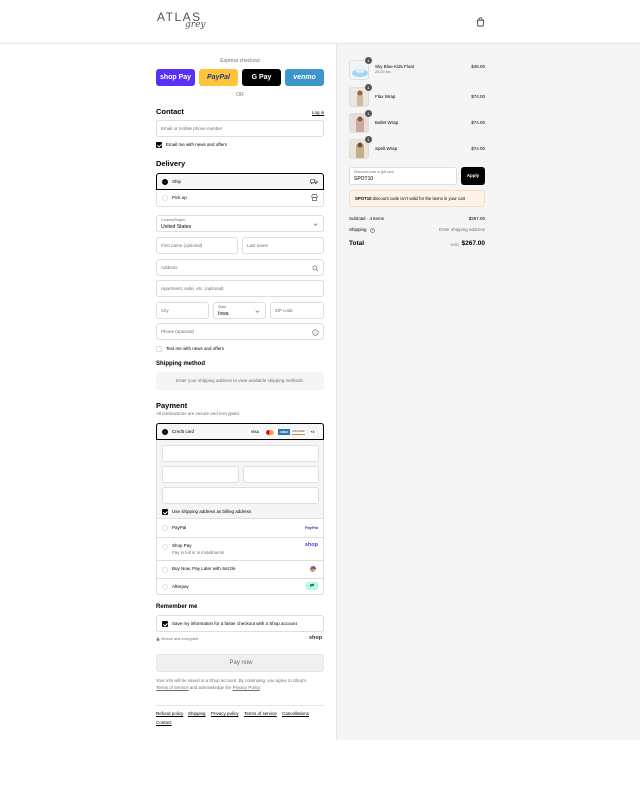 Image resolution: width=640 pixels, height=787 pixels. What do you see at coordinates (196, 144) in the screenshot?
I see `email-news-label: Email me with news and offers` at bounding box center [196, 144].